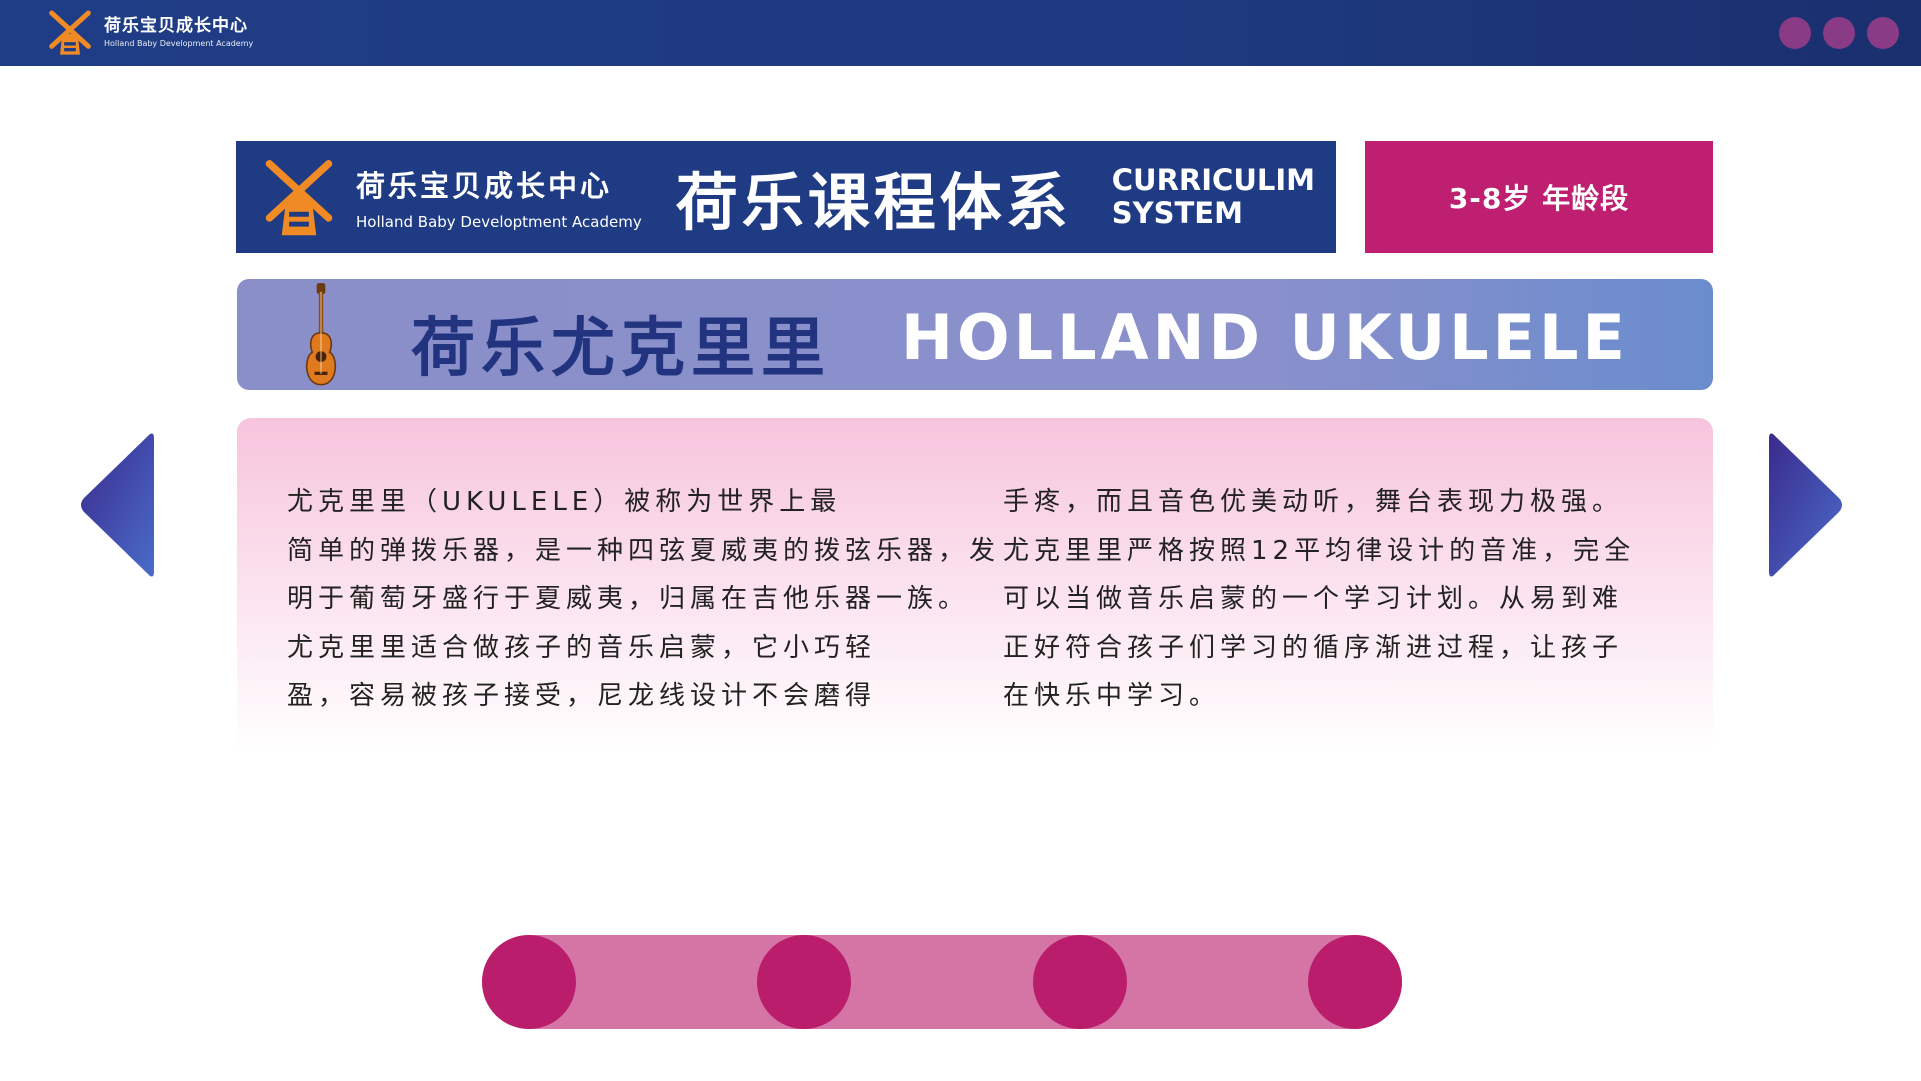 Image resolution: width=1921 pixels, height=1081 pixels. Describe the element at coordinates (1539, 197) in the screenshot. I see `age-range-badge: 3-8岁 年龄段` at that location.